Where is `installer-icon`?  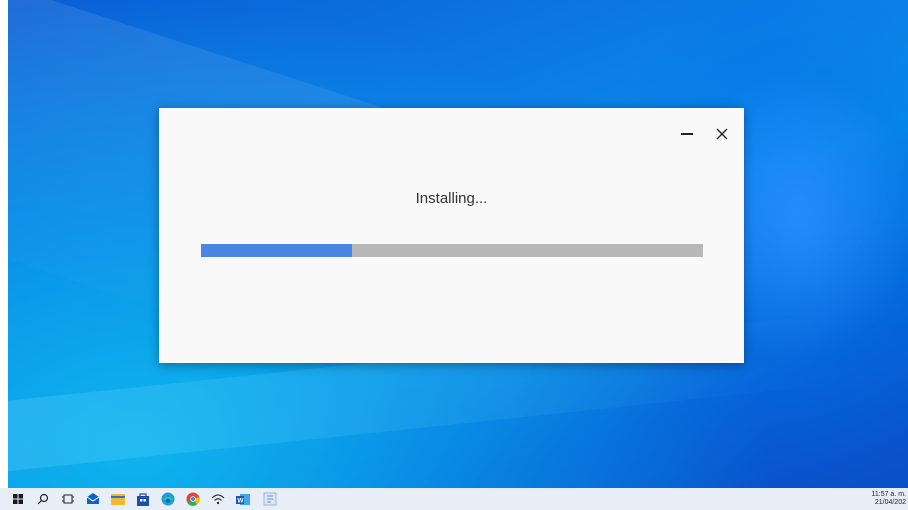
installer-icon is located at coordinates (270, 499).